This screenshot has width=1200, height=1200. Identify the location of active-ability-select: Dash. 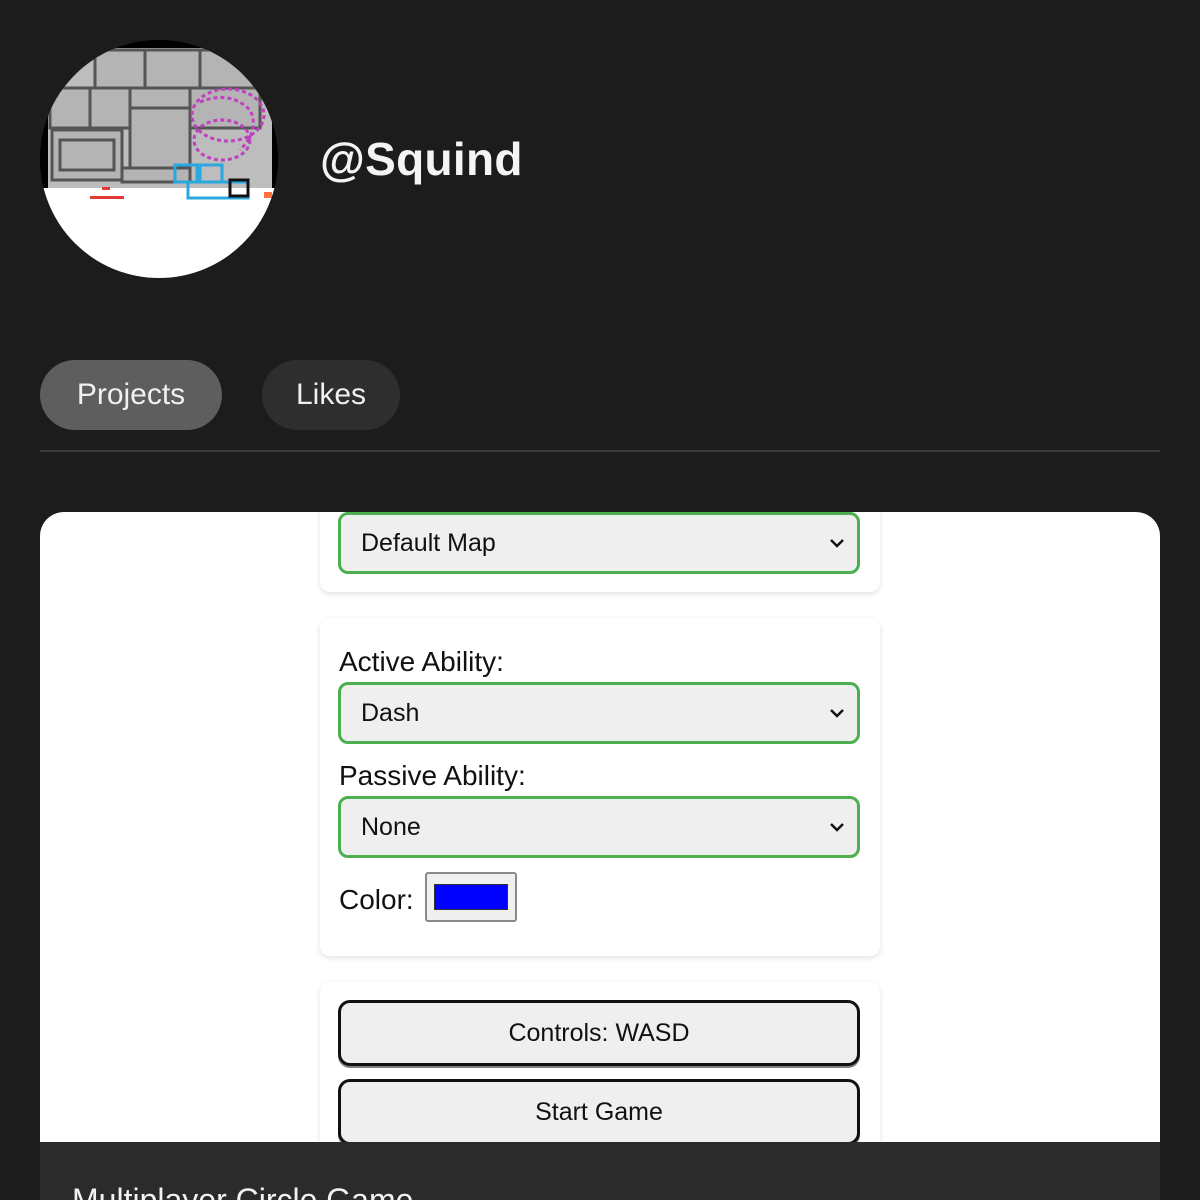
(599, 713).